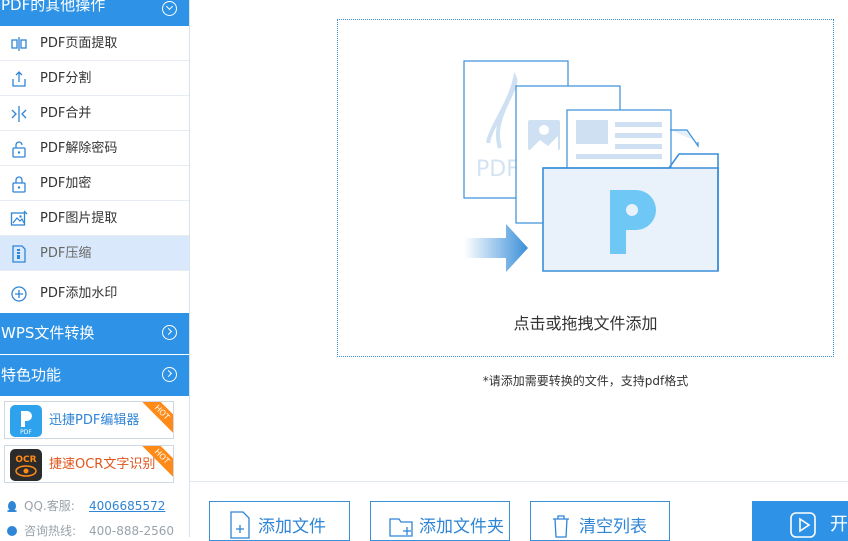  What do you see at coordinates (66, 78) in the screenshot?
I see `sidebar-item-label: PDF分割` at bounding box center [66, 78].